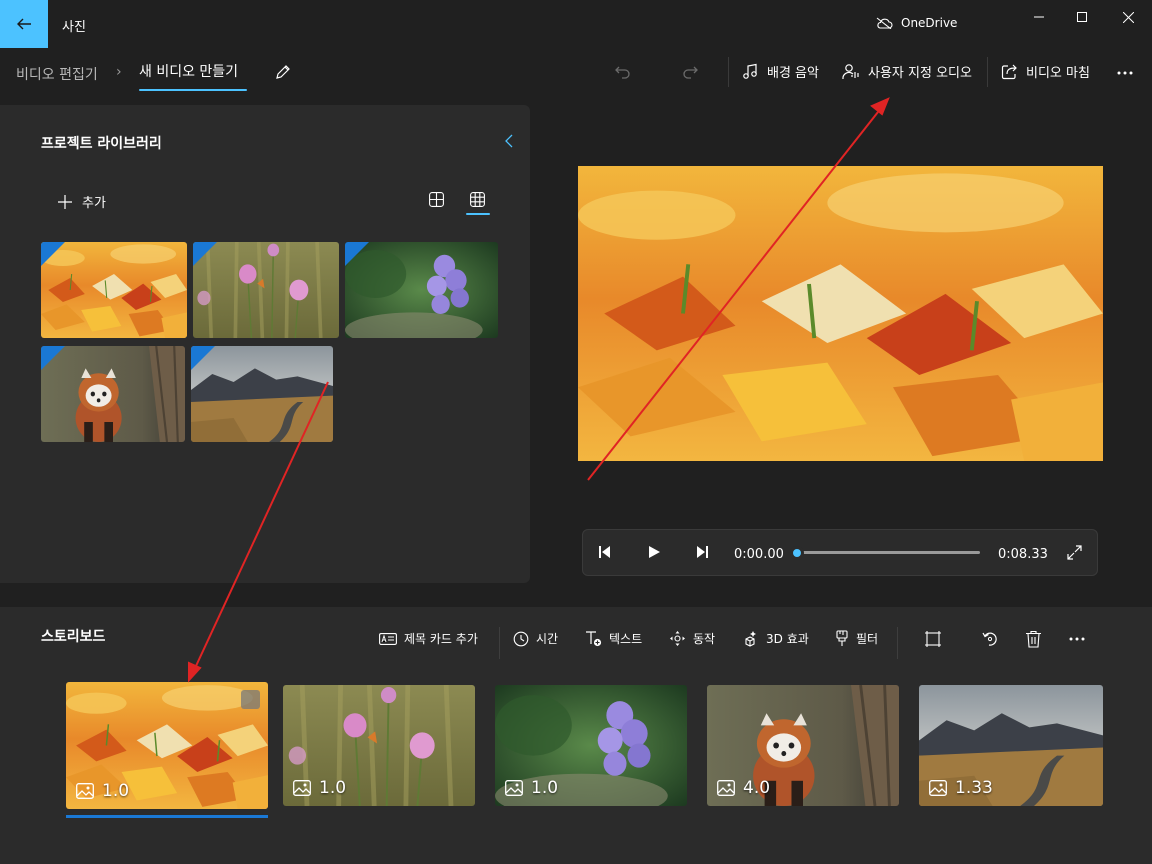 This screenshot has width=1152, height=864. I want to click on library-item-red-panda, so click(113, 394).